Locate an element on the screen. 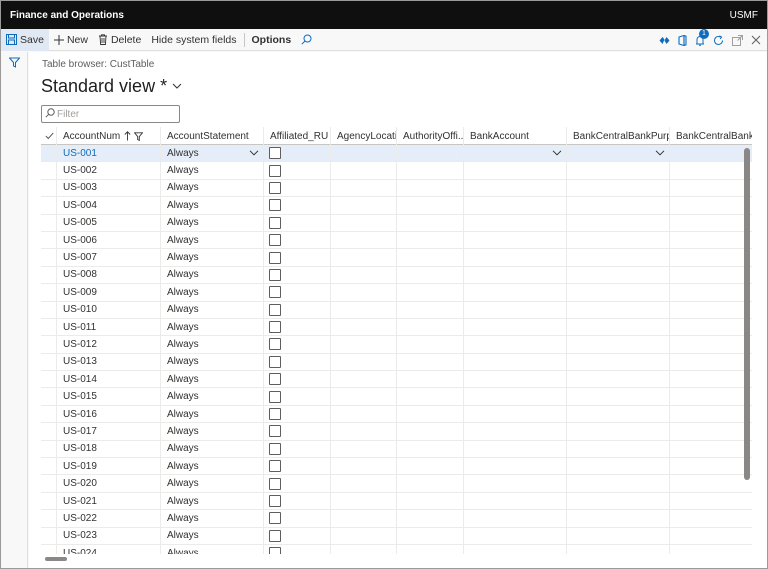  vertical-scrollbar is located at coordinates (747, 314).